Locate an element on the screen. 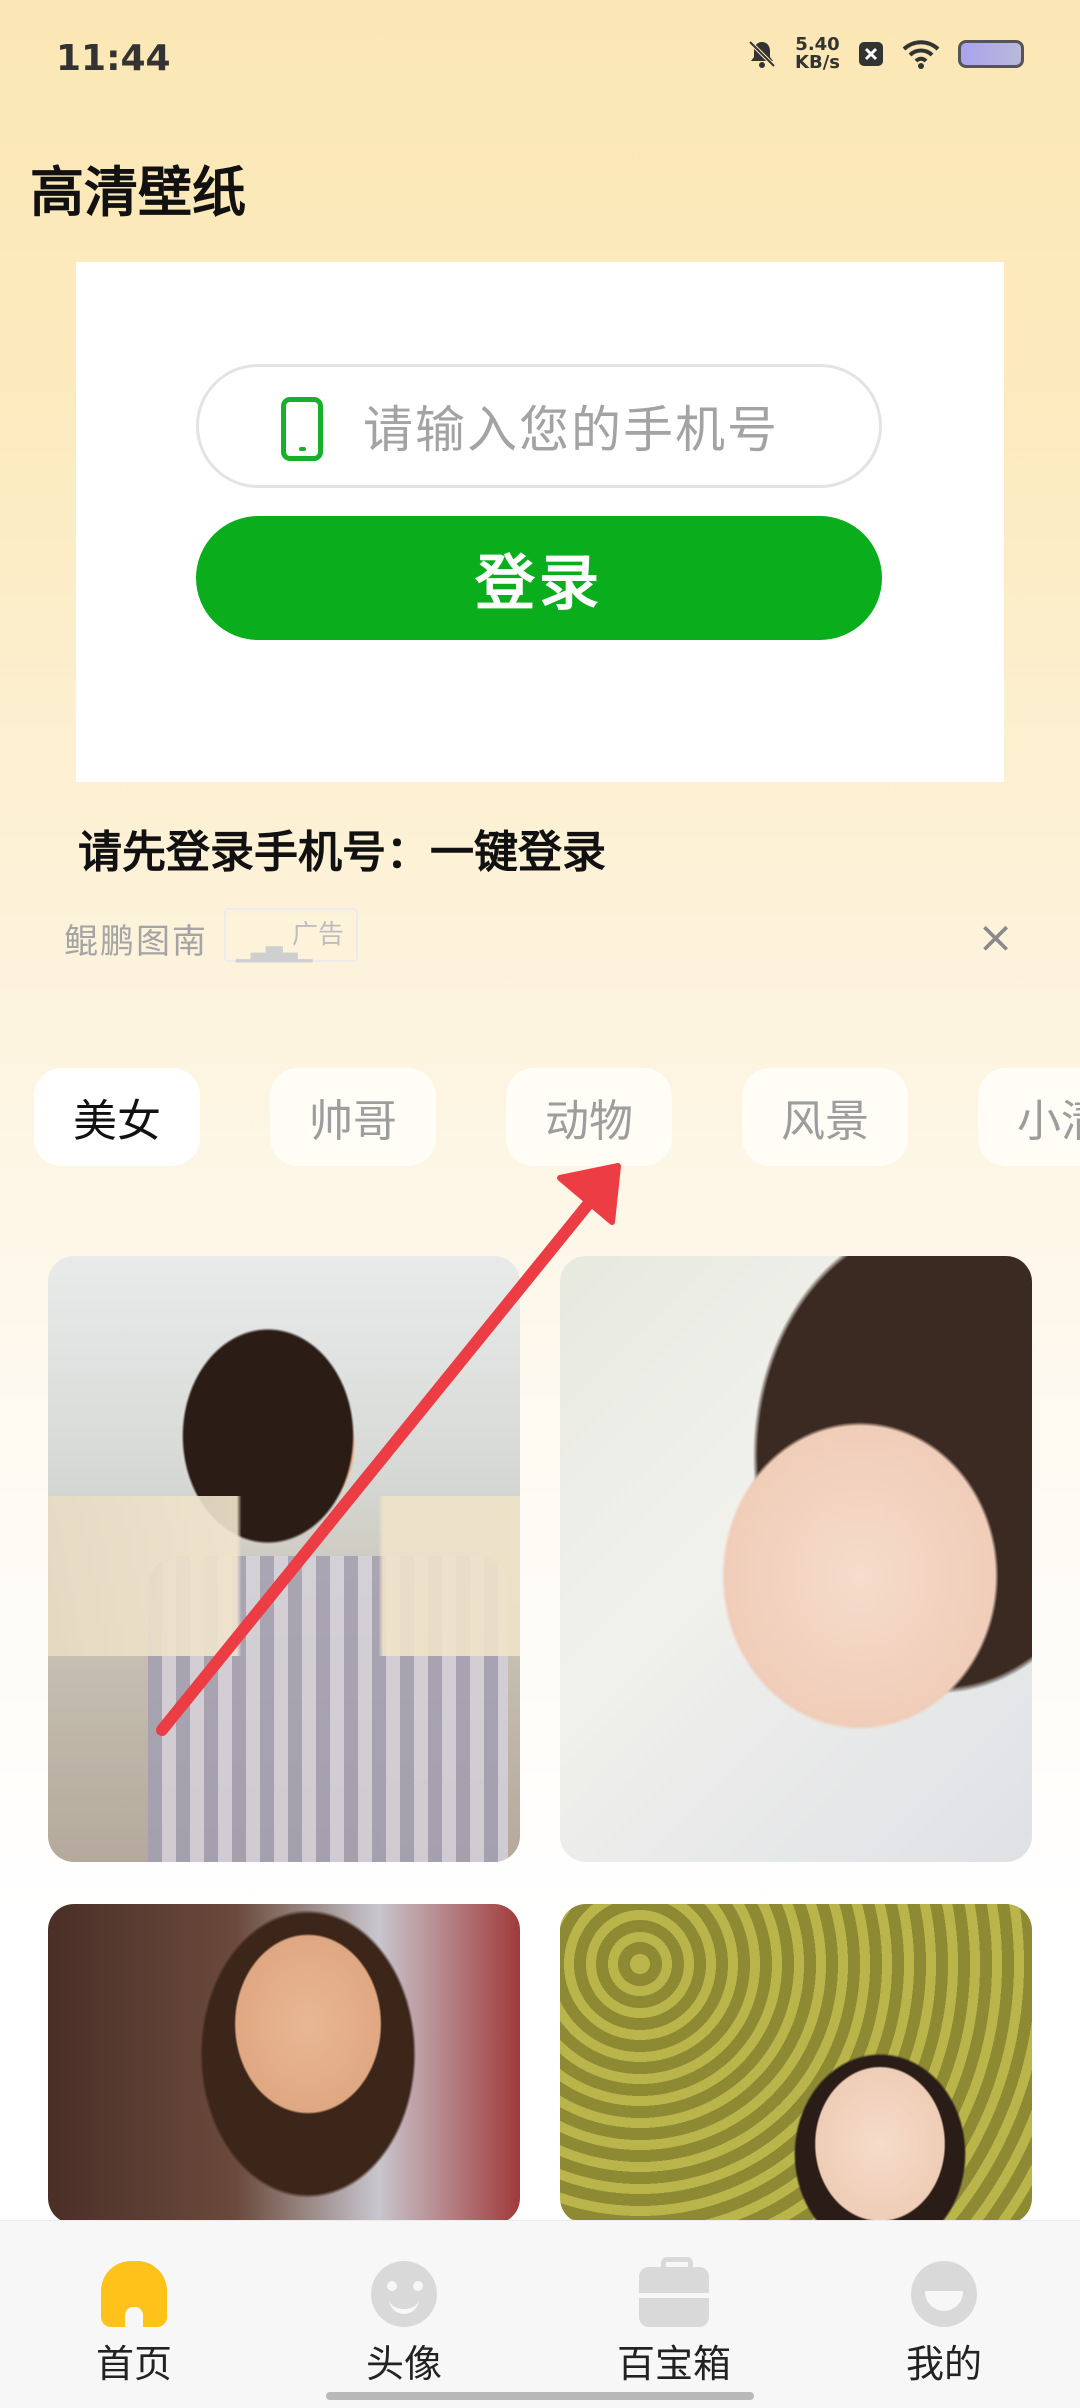 The image size is (1080, 2408). login-button: 登录 is located at coordinates (539, 578).